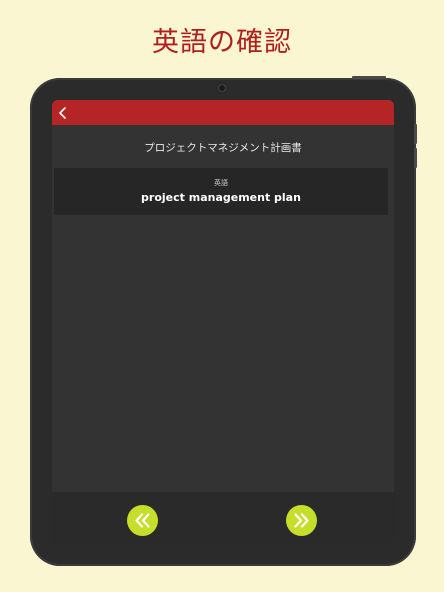 The image size is (444, 592). I want to click on volume-up-button, so click(415, 134).